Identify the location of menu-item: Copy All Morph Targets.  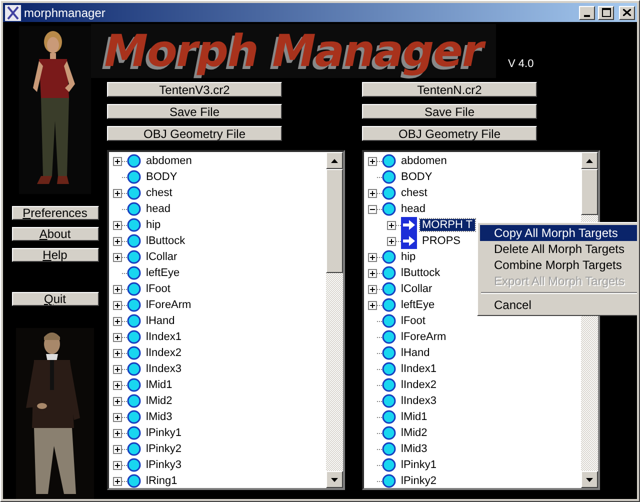
(558, 233).